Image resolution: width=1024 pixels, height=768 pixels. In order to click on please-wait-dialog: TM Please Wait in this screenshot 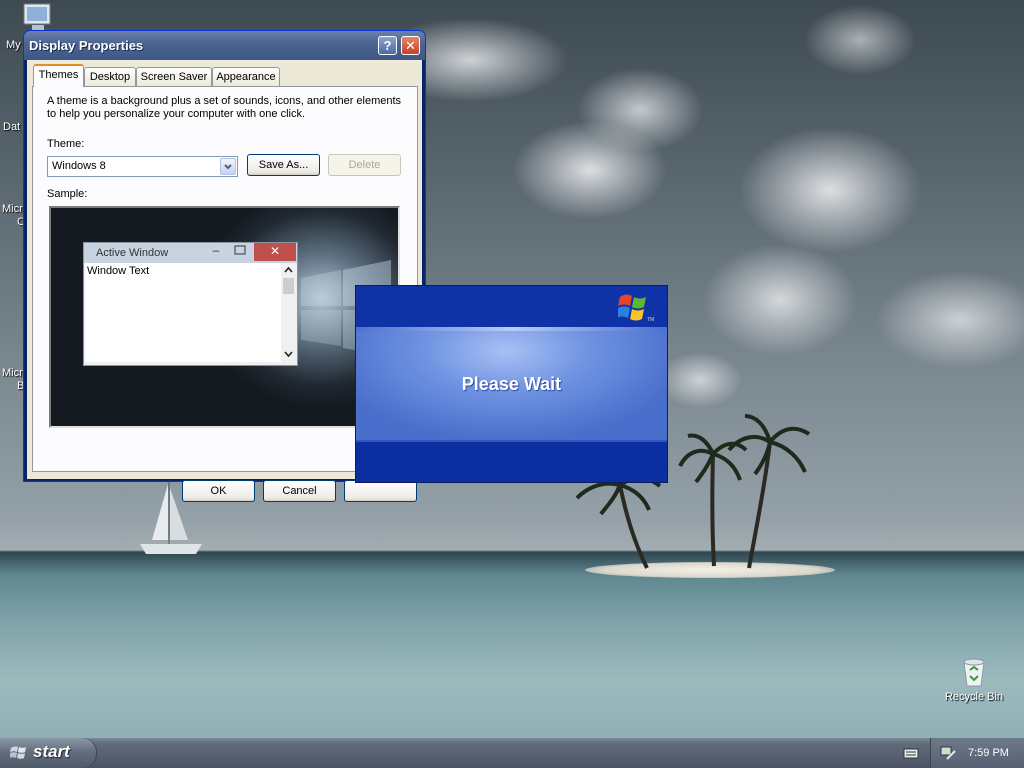, I will do `click(511, 384)`.